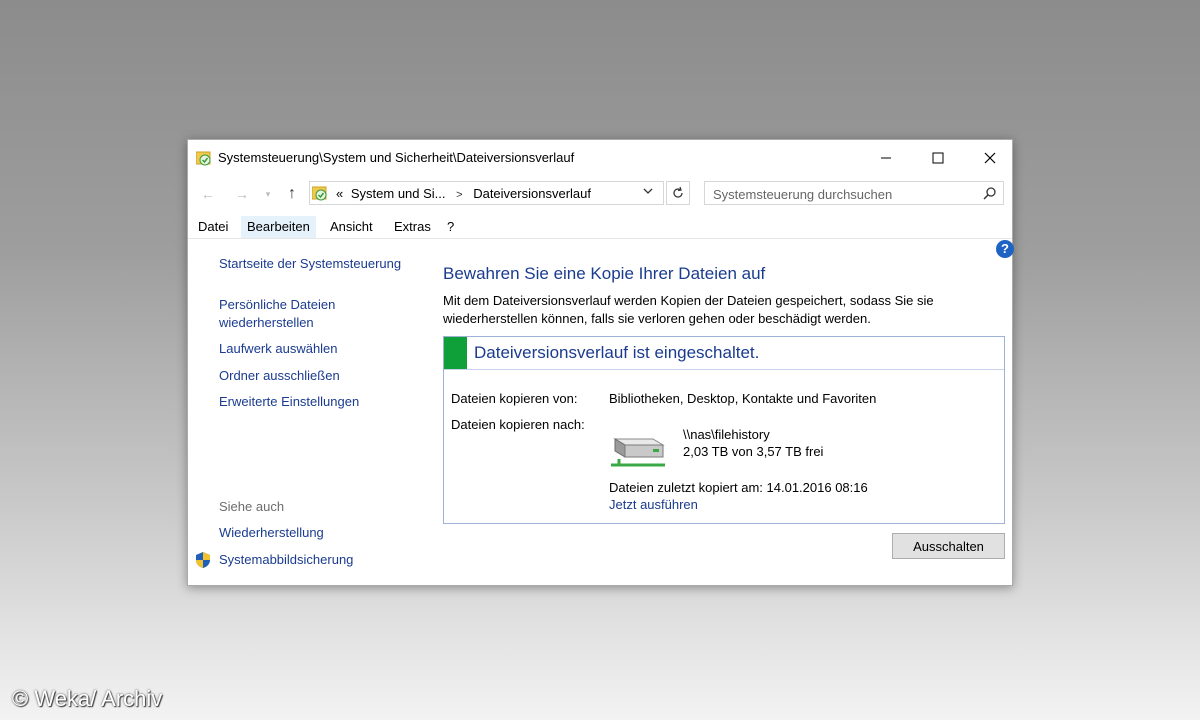  I want to click on sidebar-recovery-link: Wiederherstellung, so click(271, 533).